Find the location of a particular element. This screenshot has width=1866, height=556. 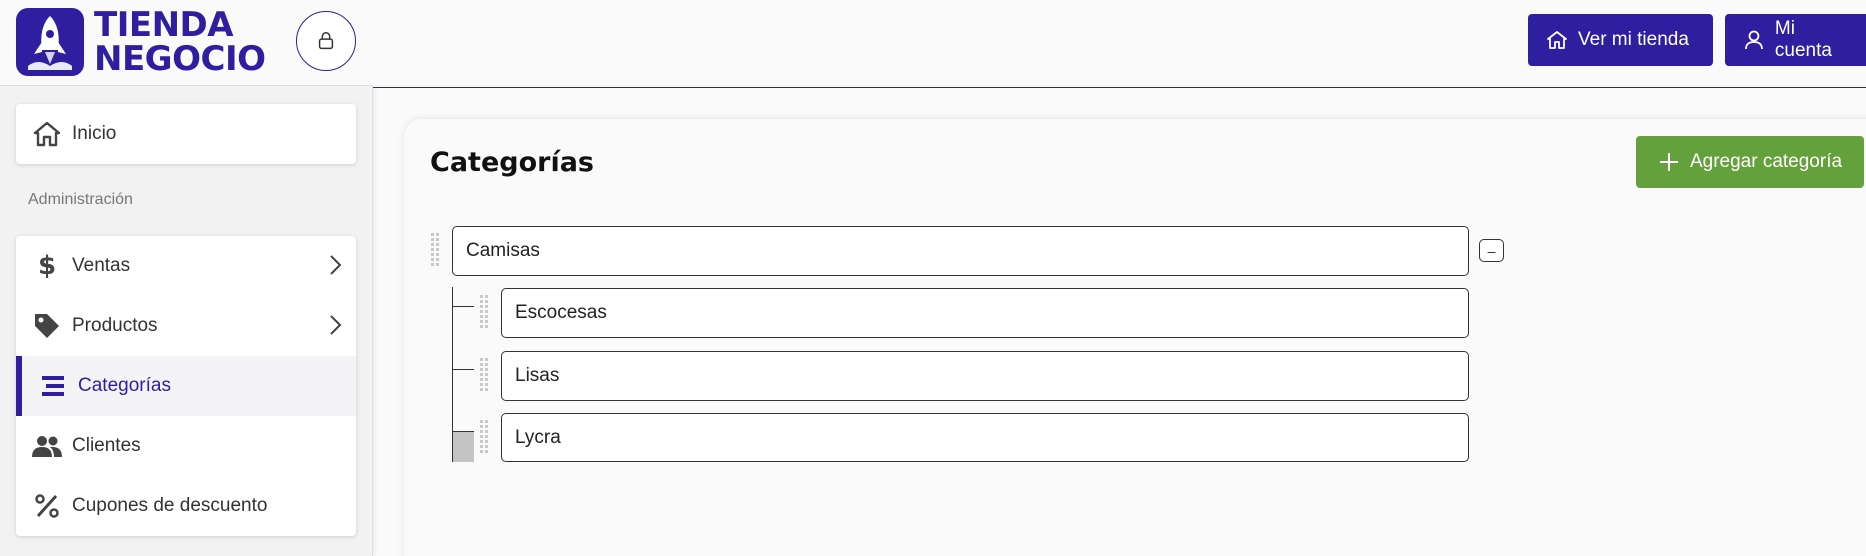

sidebar-item-inicio: Inicio is located at coordinates (186, 134).